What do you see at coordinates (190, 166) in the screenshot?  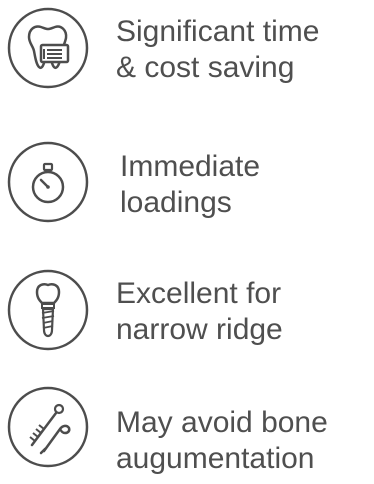 I see `feature-label-line-1: Immediate` at bounding box center [190, 166].